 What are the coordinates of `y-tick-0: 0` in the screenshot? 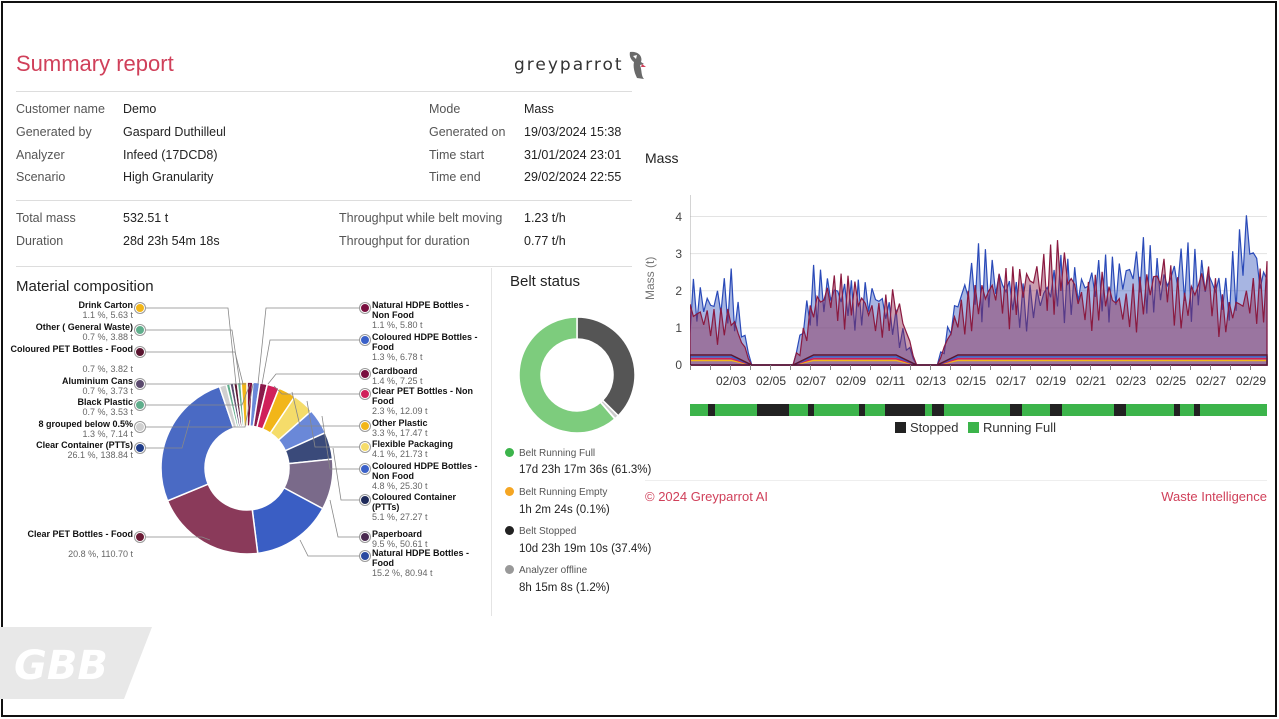 It's located at (678, 365).